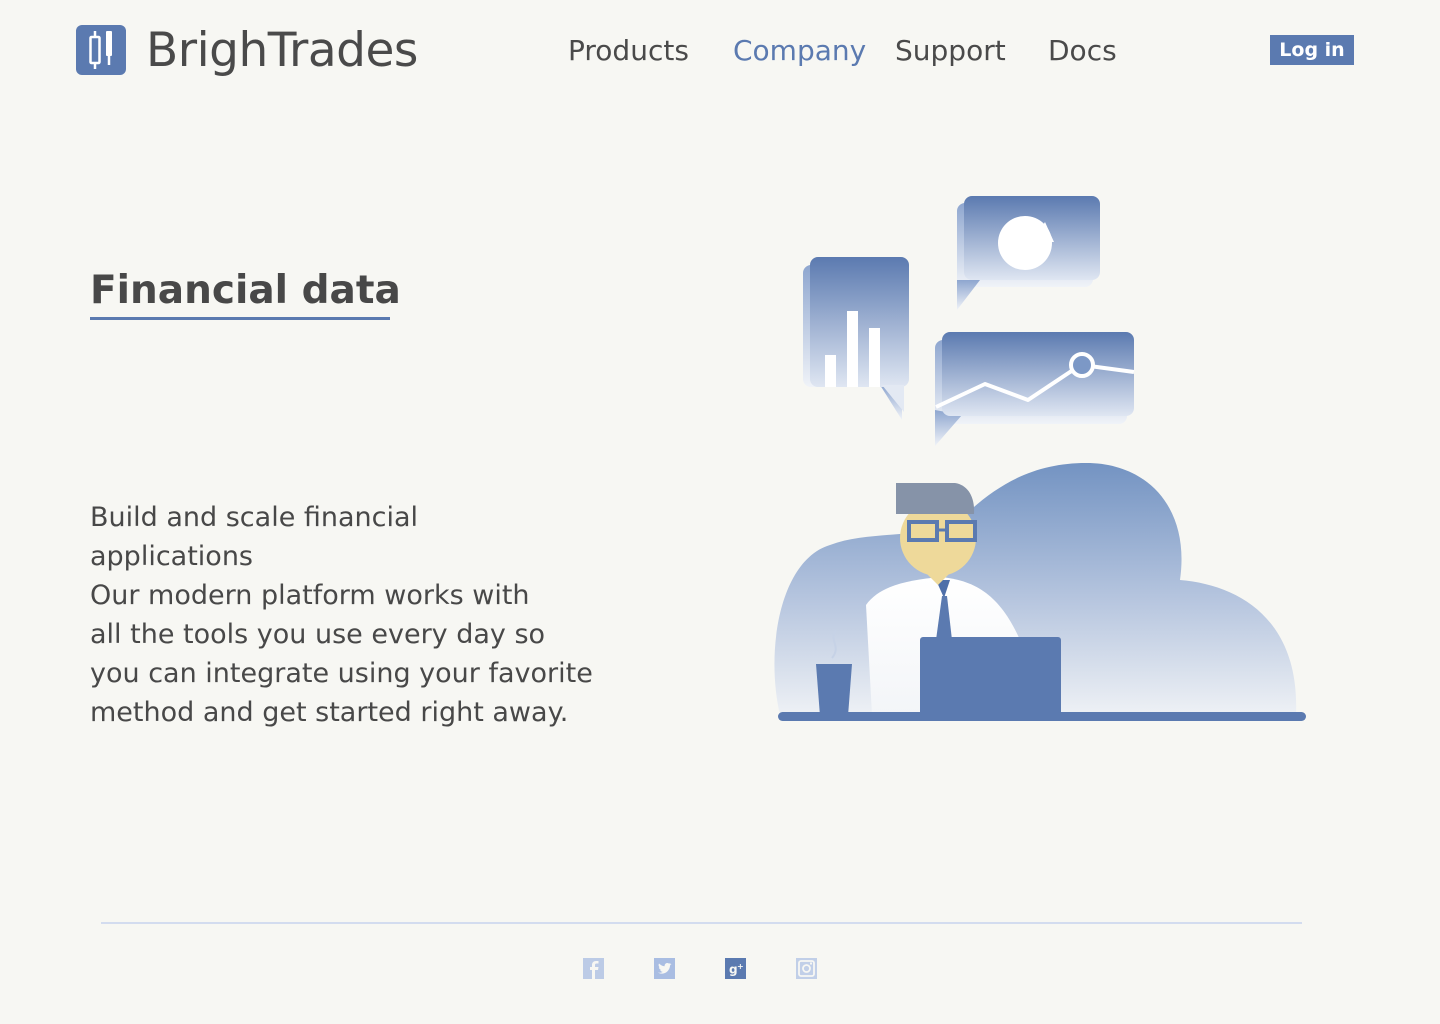 The image size is (1440, 1024). Describe the element at coordinates (799, 50) in the screenshot. I see `nav-company: Company` at that location.